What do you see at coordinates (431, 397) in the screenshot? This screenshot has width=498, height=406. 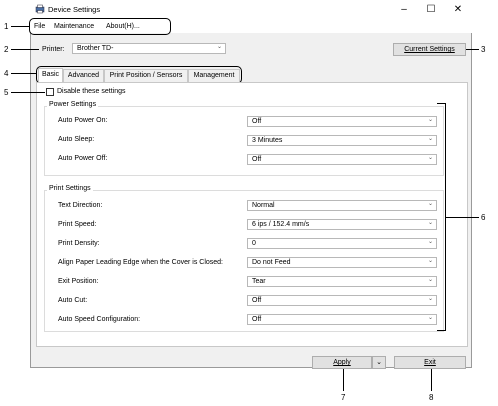 I see `callout-8: 8` at bounding box center [431, 397].